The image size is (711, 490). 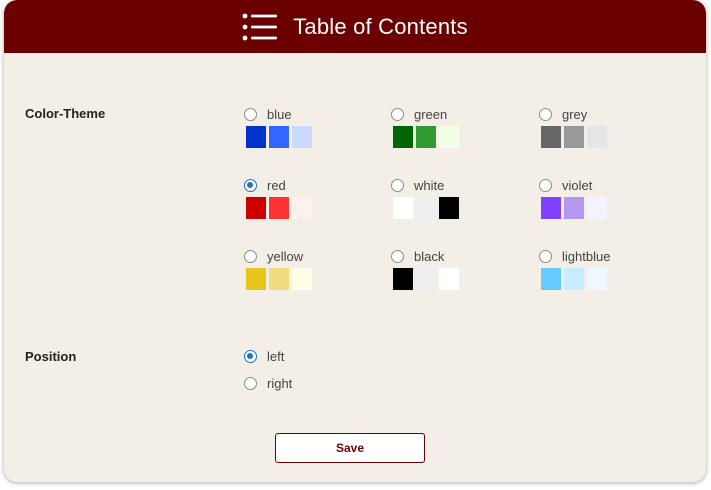 I want to click on theme-option-red: red, so click(x=279, y=197).